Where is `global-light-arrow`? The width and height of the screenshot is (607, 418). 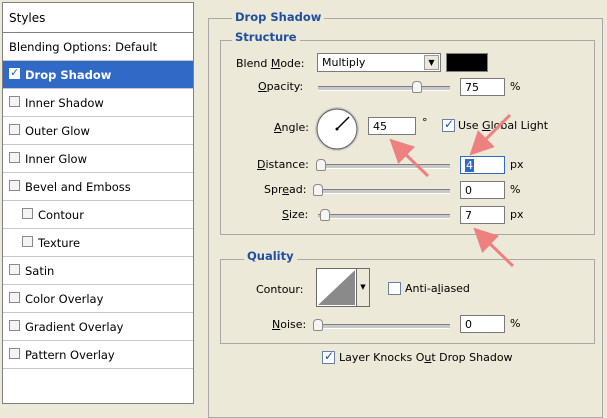
global-light-arrow is located at coordinates (490, 134).